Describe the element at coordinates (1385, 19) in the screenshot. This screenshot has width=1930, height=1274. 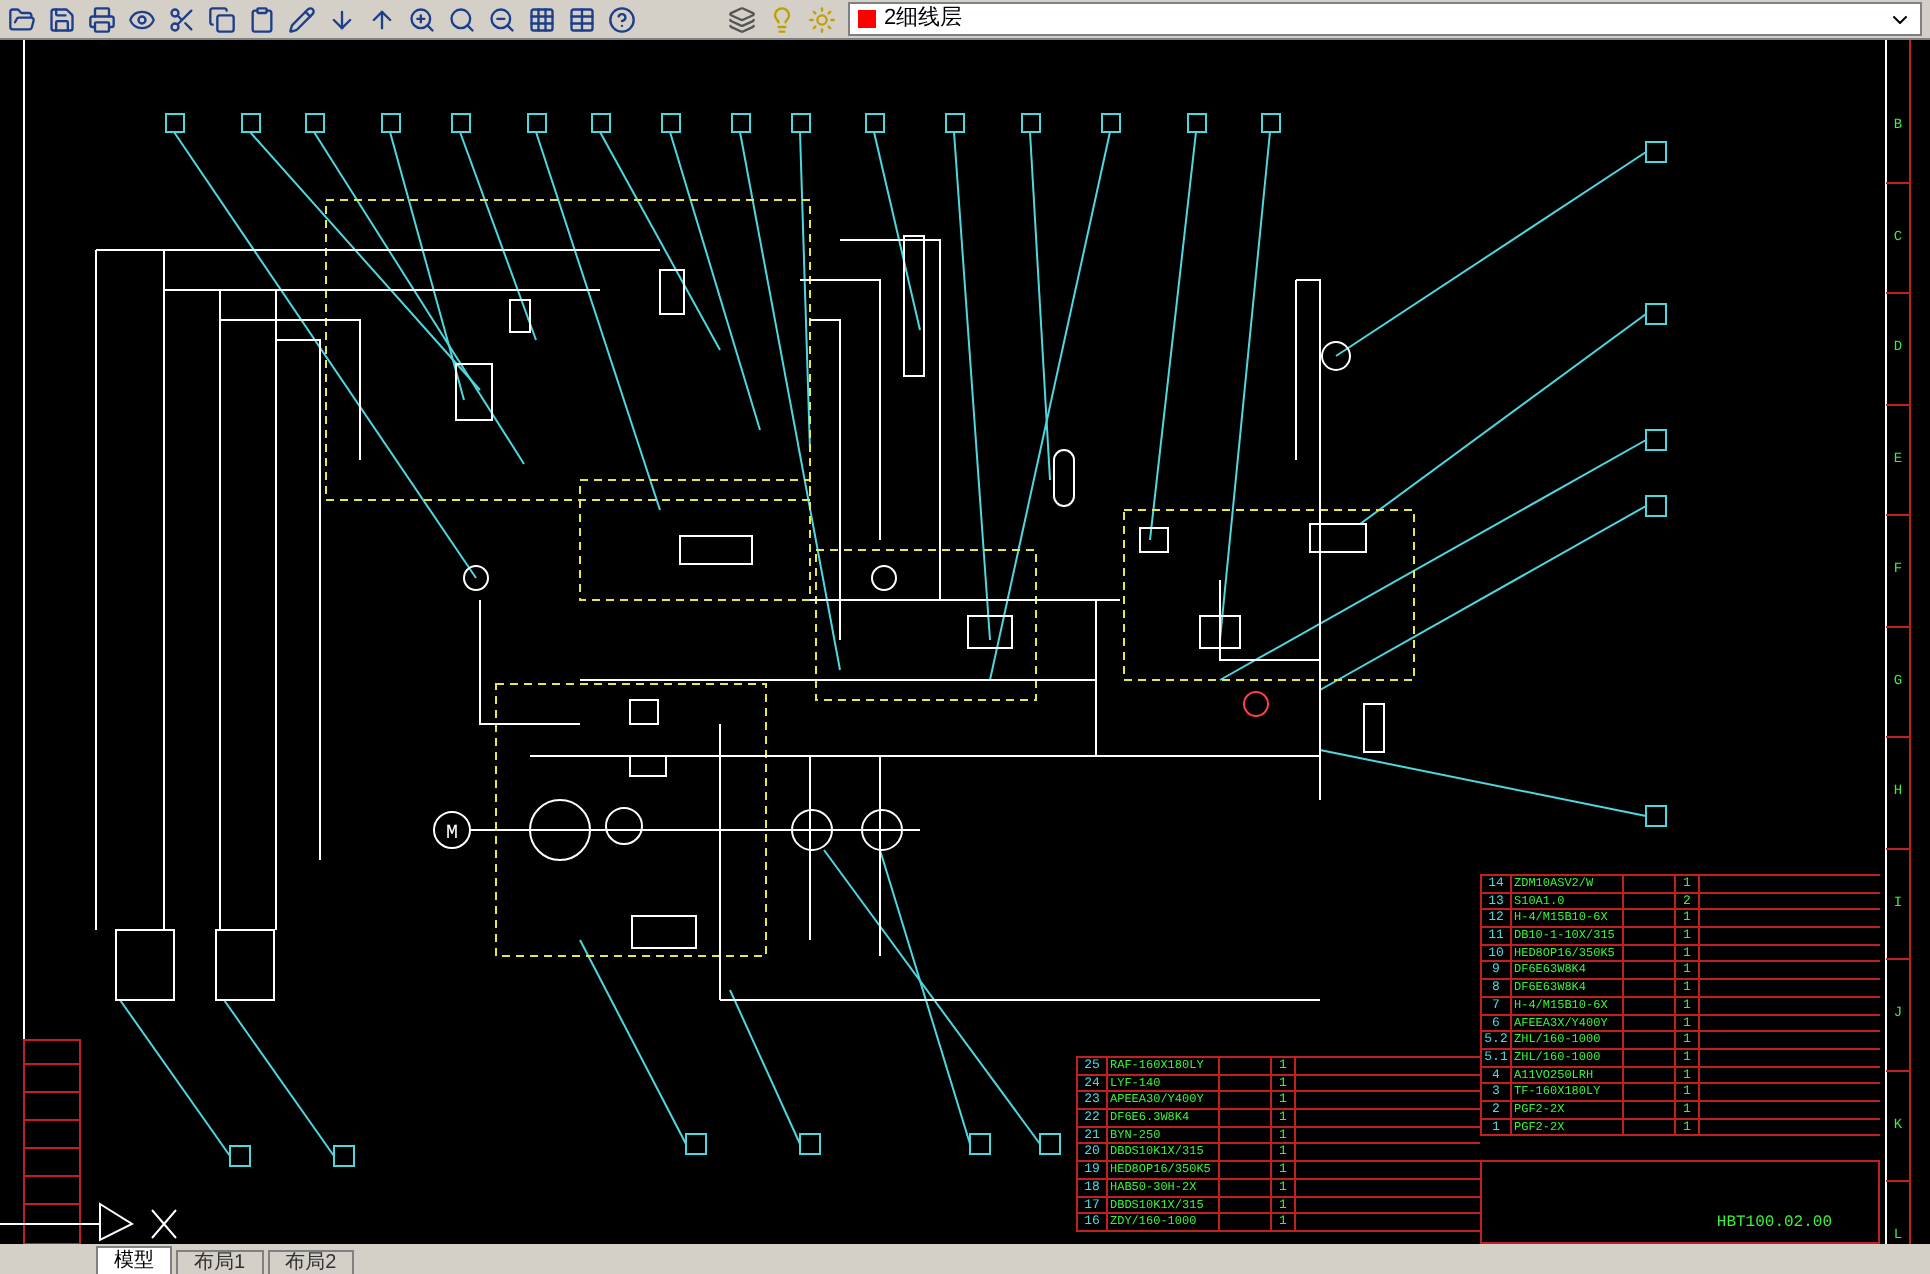
I see `layer-dropdown: 2细线层` at that location.